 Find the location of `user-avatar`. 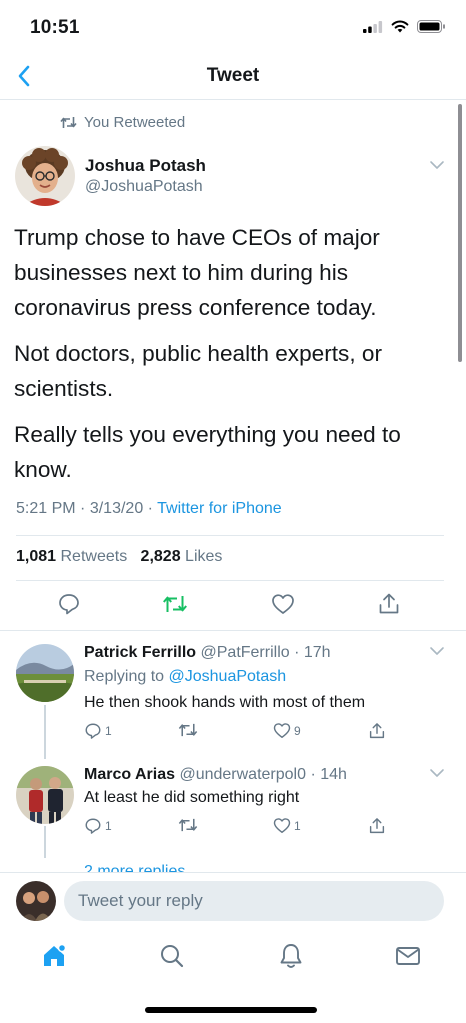

user-avatar is located at coordinates (36, 901).